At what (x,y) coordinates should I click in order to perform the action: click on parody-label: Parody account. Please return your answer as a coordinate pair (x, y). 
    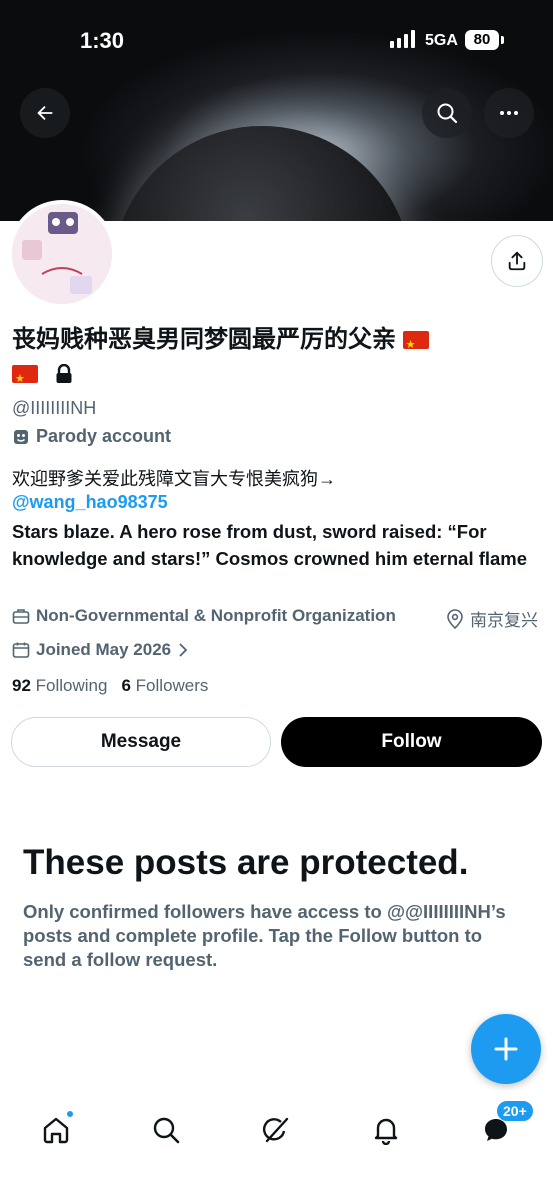
    Looking at the image, I should click on (91, 436).